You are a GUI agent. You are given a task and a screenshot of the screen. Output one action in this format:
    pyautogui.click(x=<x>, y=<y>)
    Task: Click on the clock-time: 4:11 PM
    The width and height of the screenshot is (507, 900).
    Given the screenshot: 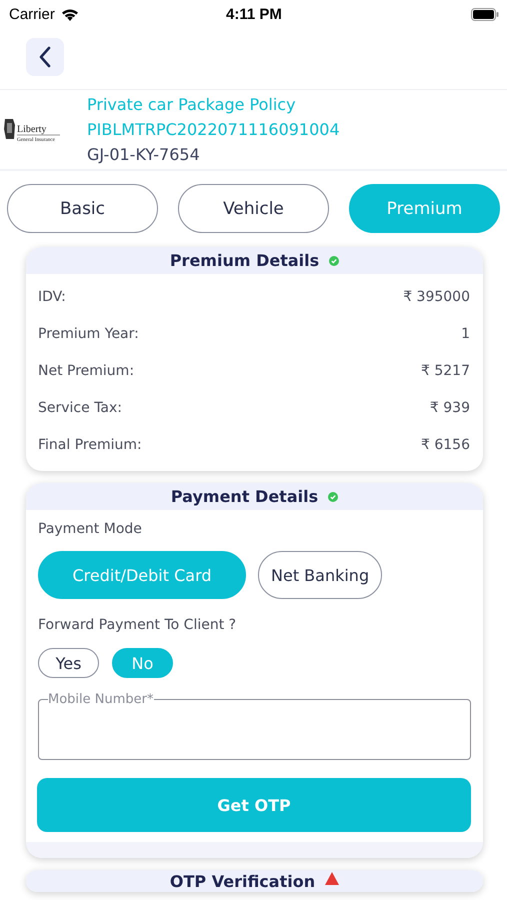 What is the action you would take?
    pyautogui.click(x=254, y=14)
    